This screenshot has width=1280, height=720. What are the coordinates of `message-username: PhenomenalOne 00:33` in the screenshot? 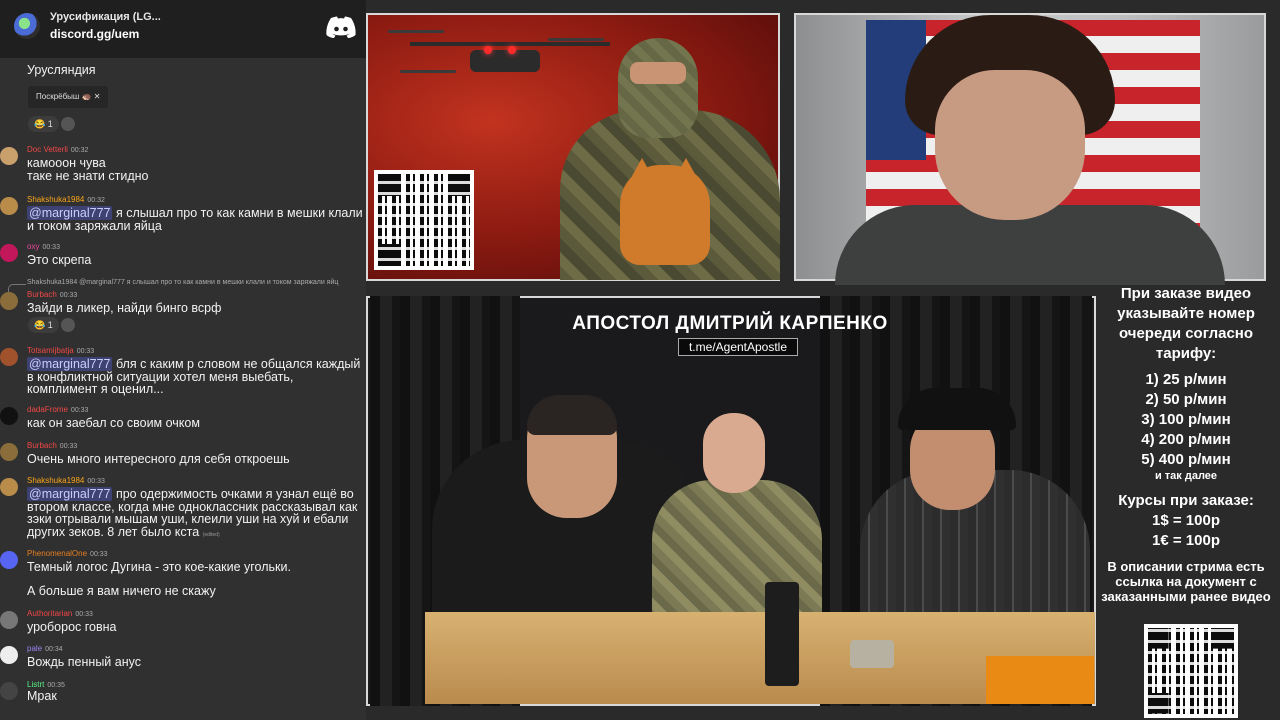 It's located at (67, 553).